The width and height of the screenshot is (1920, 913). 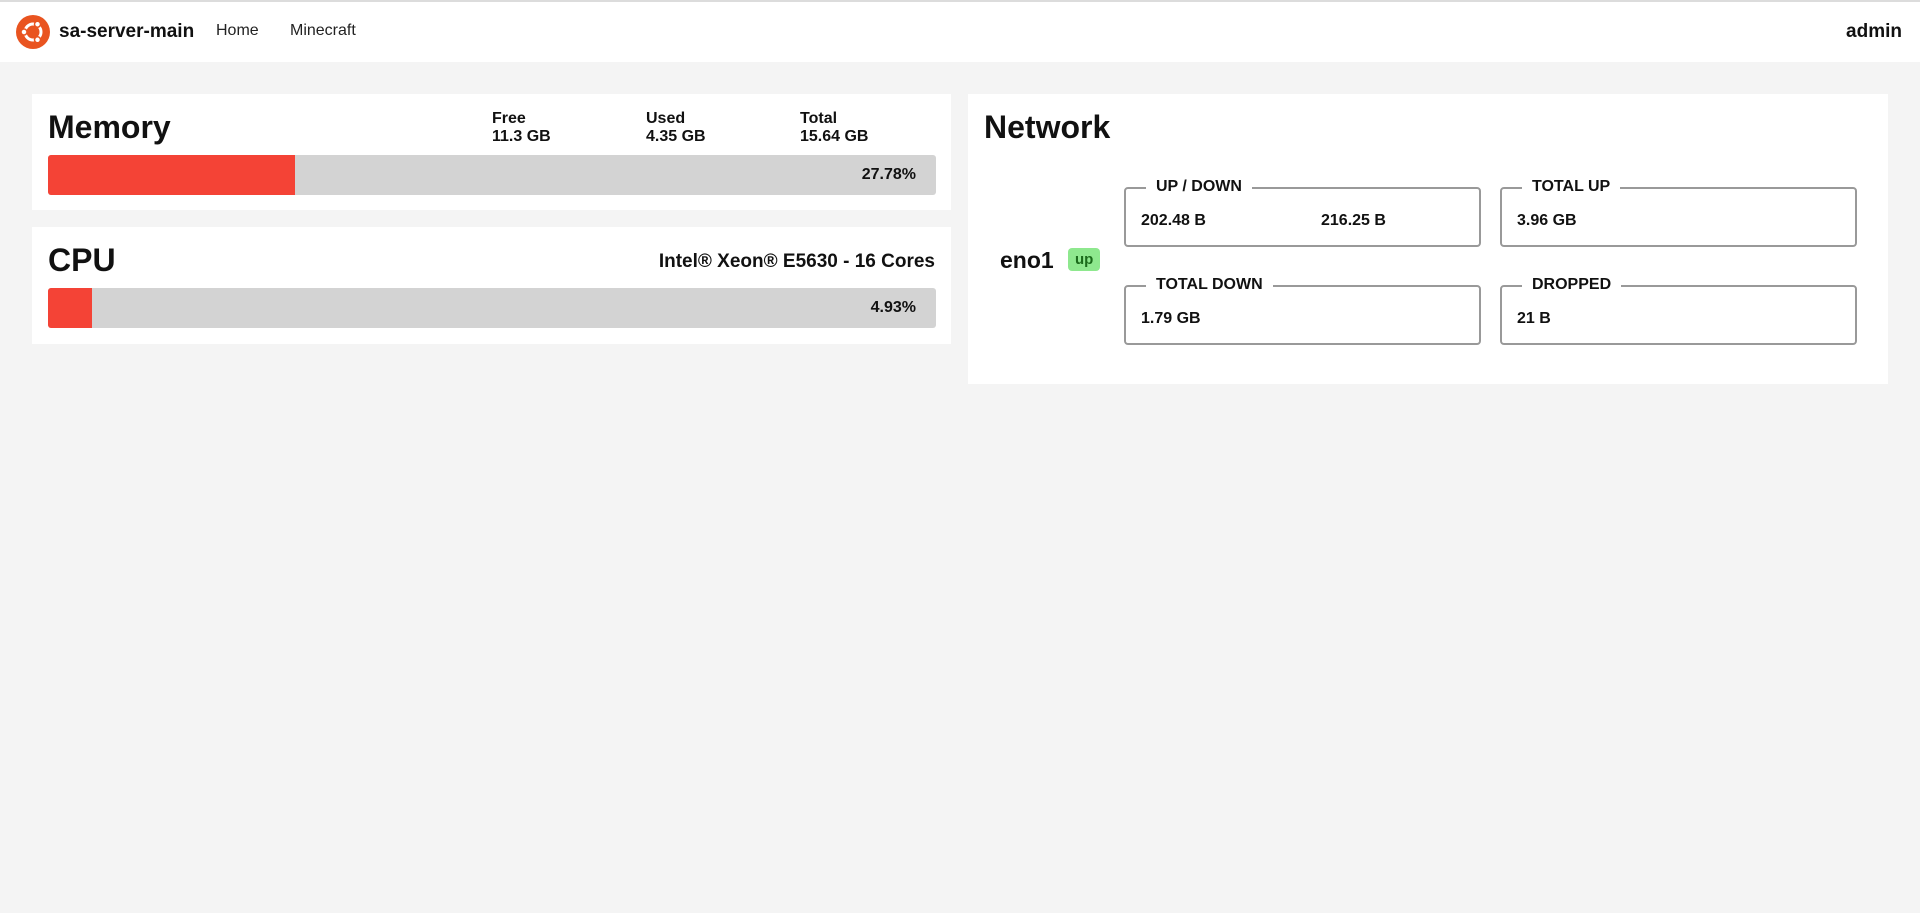 I want to click on memory-free-label: Free, so click(x=509, y=118).